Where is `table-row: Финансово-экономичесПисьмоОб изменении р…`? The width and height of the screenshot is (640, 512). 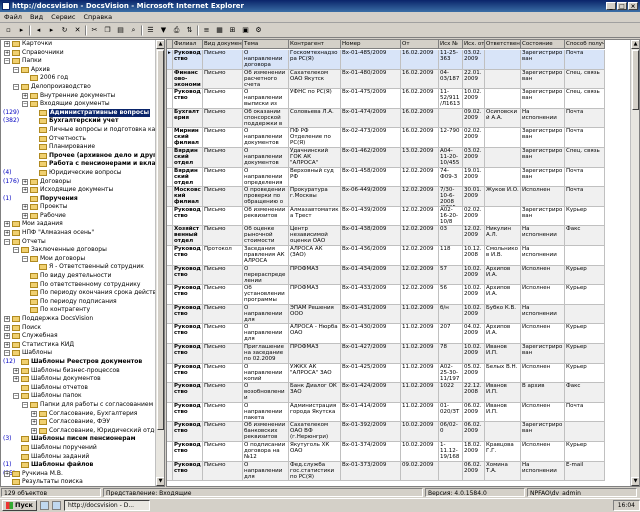
table-row: Финансово-экономичесПисьмоОб изменении р… is located at coordinates (386, 79).